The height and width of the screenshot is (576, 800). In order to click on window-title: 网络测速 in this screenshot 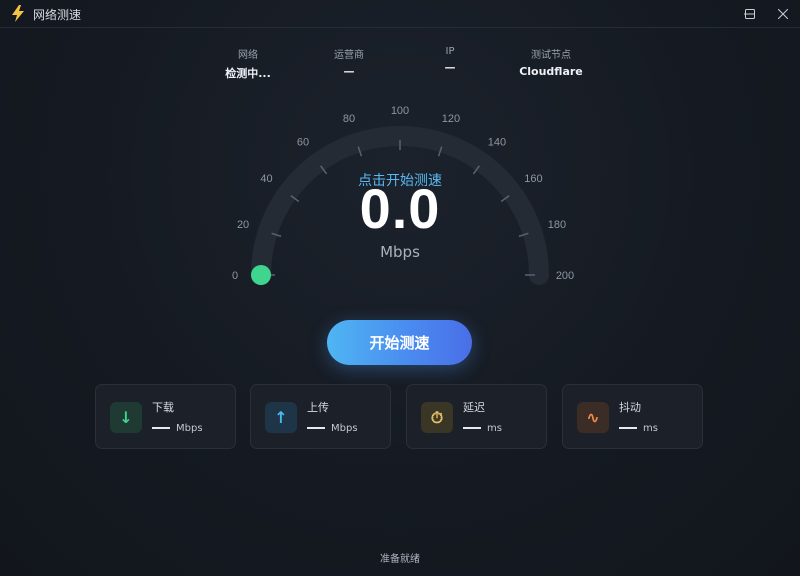, I will do `click(57, 15)`.